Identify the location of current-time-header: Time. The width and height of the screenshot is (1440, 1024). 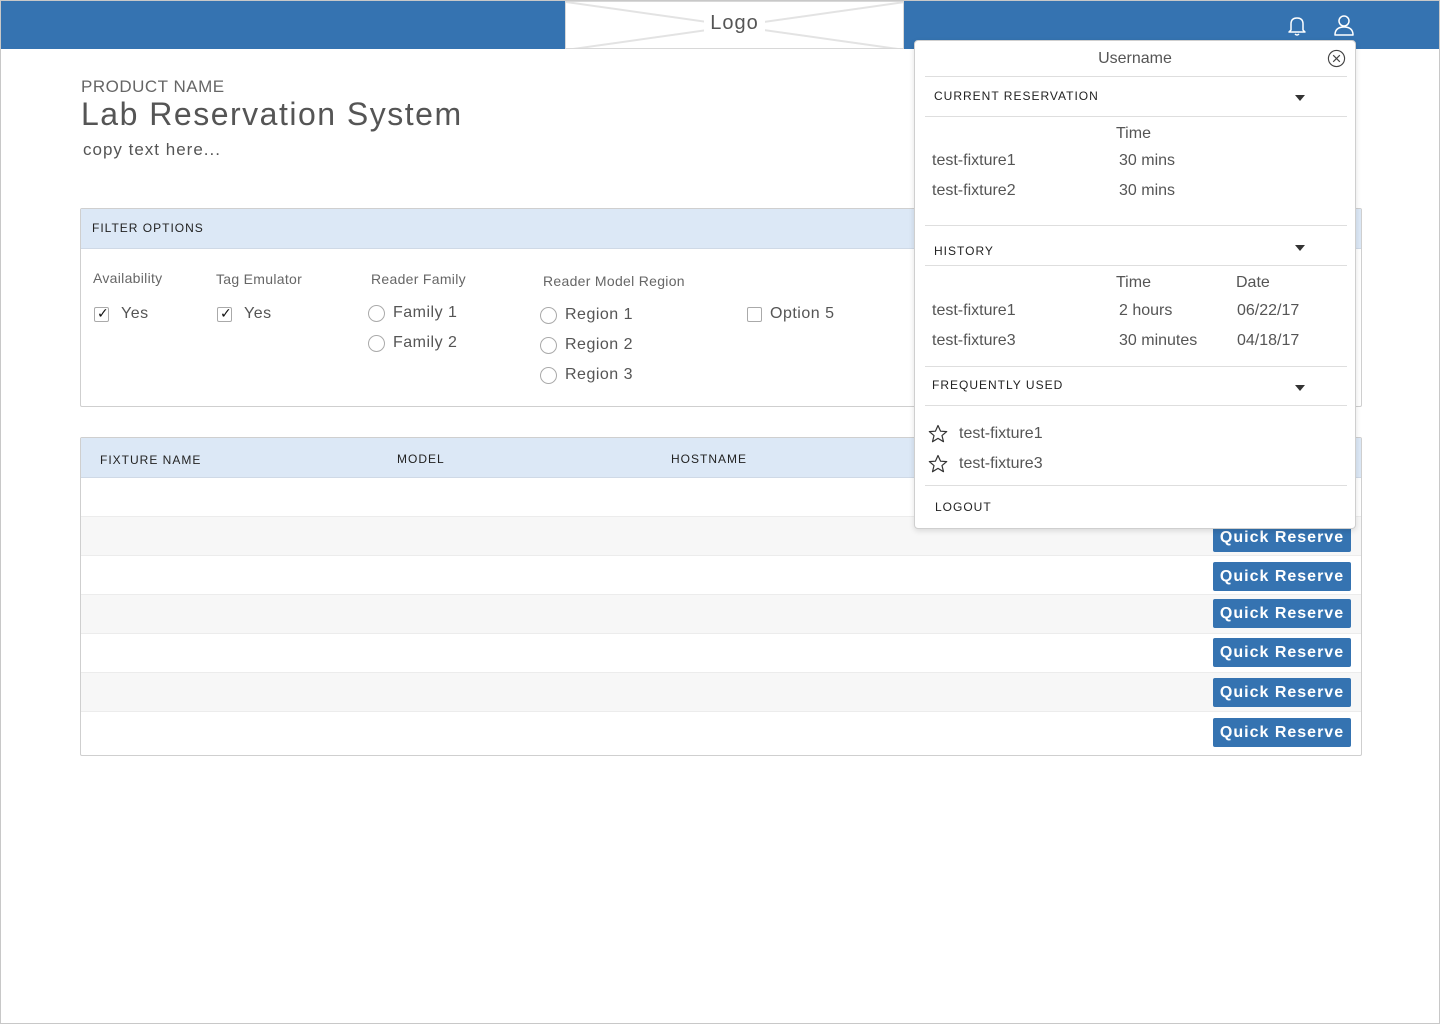
(1133, 133).